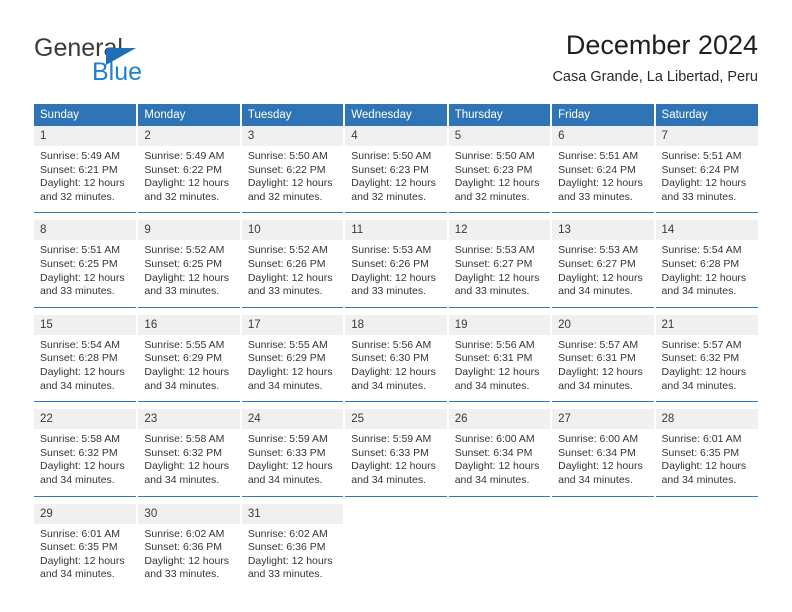 The height and width of the screenshot is (612, 792). What do you see at coordinates (286, 358) in the screenshot?
I see `sunset-time: Sunset: 6:29 PM` at bounding box center [286, 358].